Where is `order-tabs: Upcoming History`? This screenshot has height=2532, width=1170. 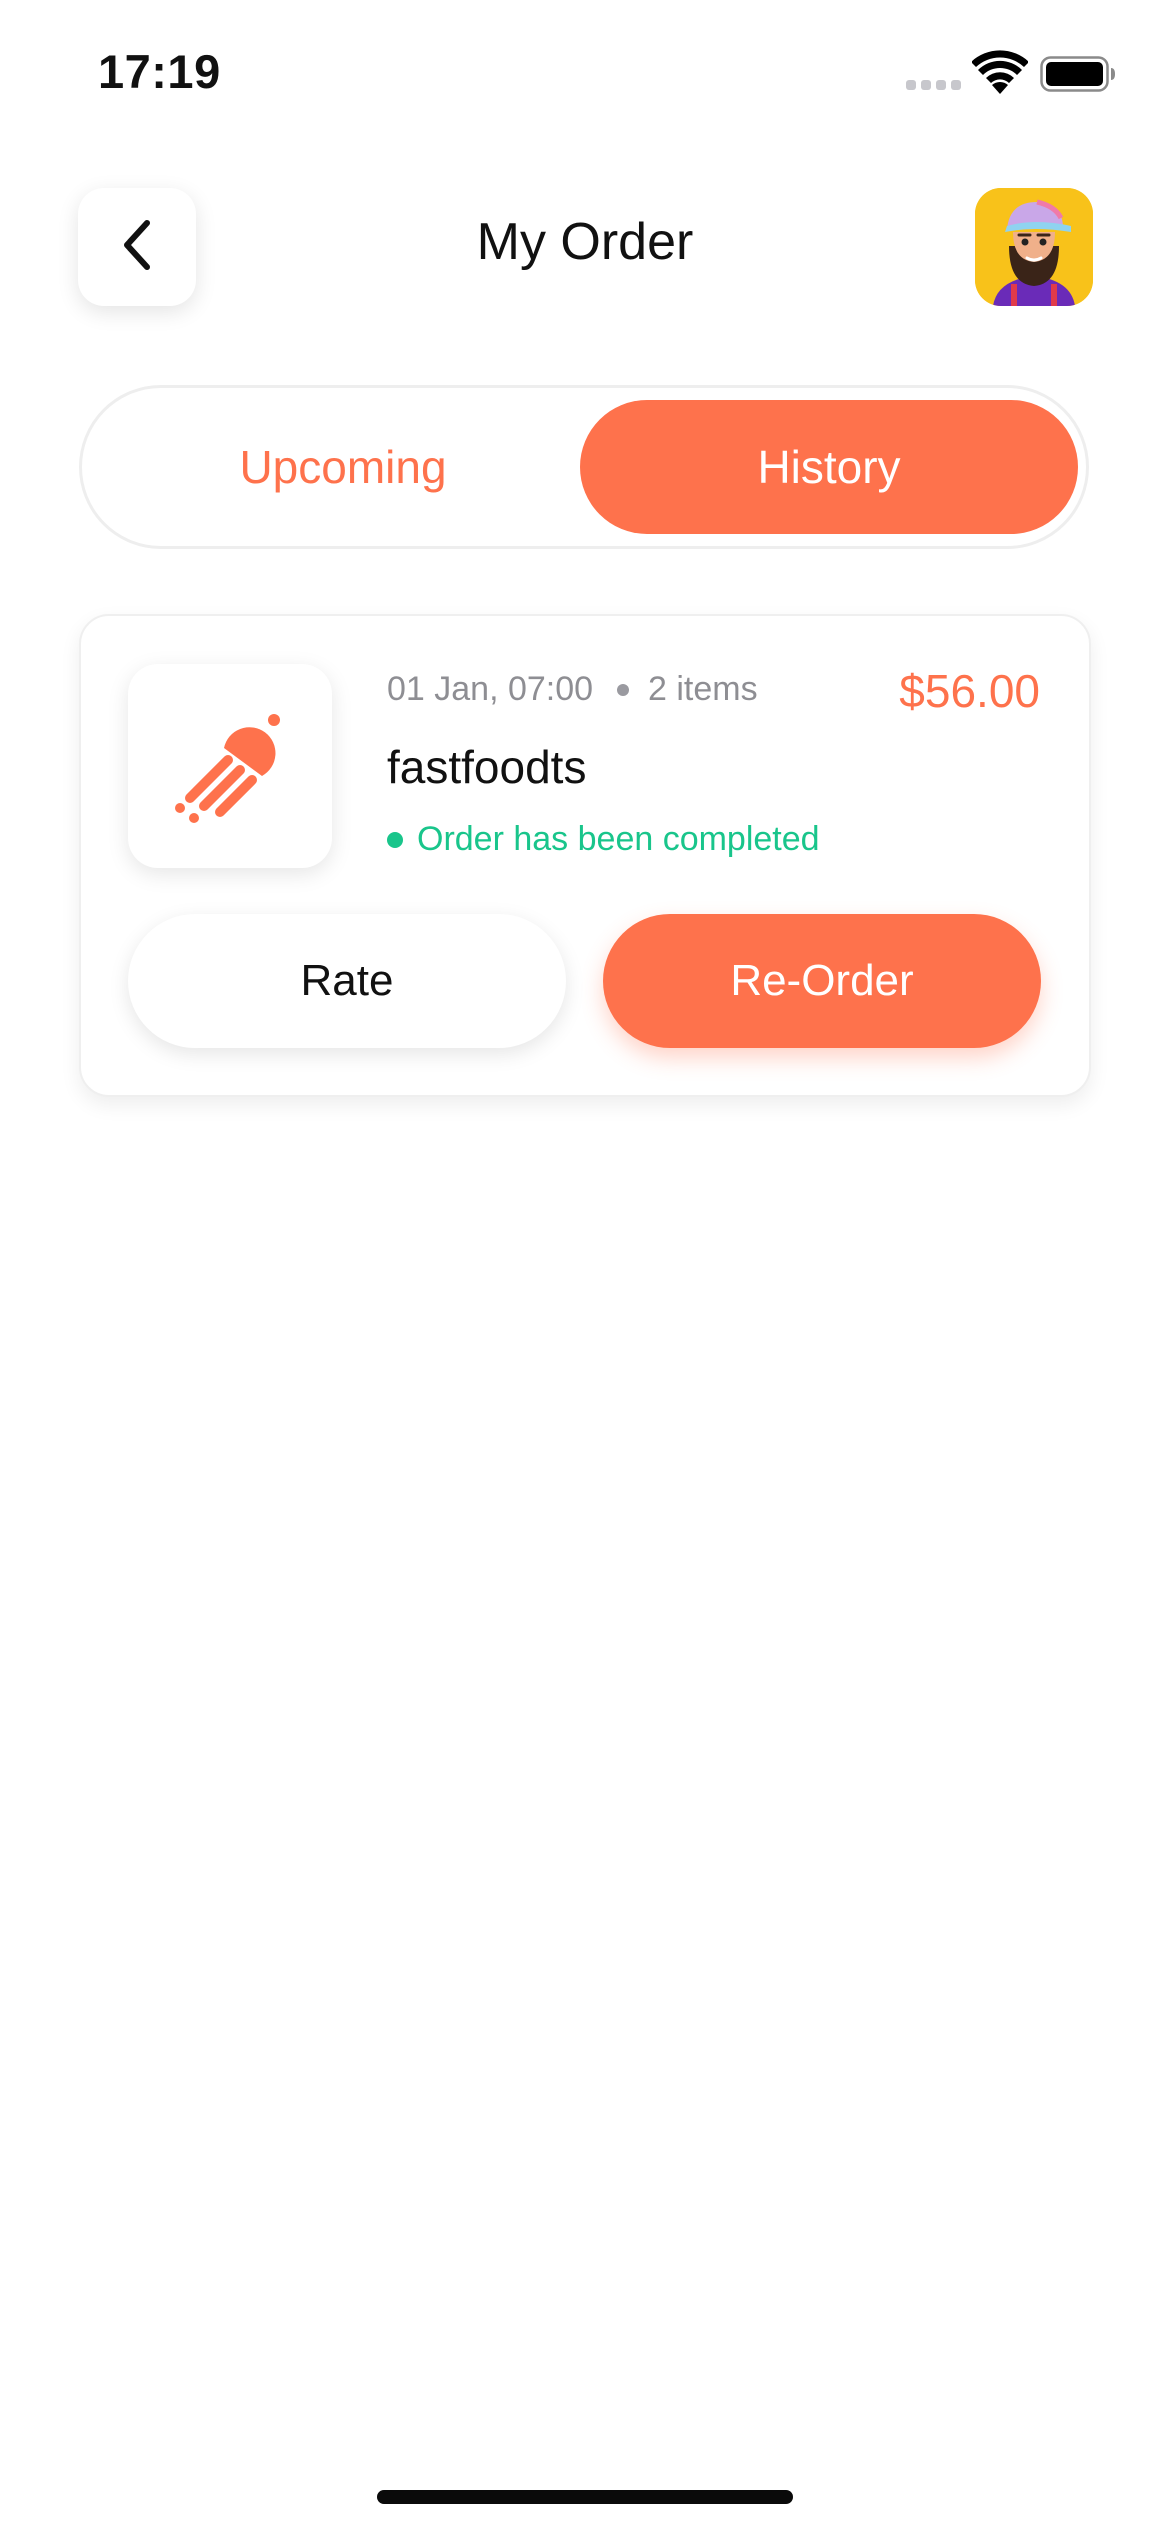 order-tabs: Upcoming History is located at coordinates (584, 467).